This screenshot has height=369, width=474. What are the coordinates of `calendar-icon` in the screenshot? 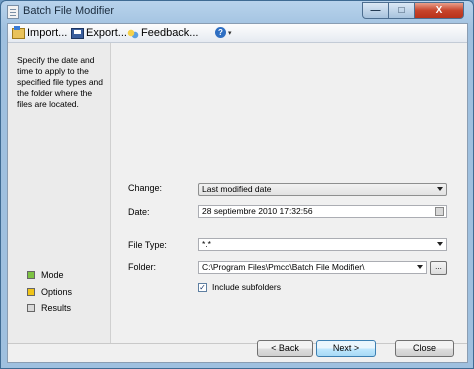 It's located at (439, 211).